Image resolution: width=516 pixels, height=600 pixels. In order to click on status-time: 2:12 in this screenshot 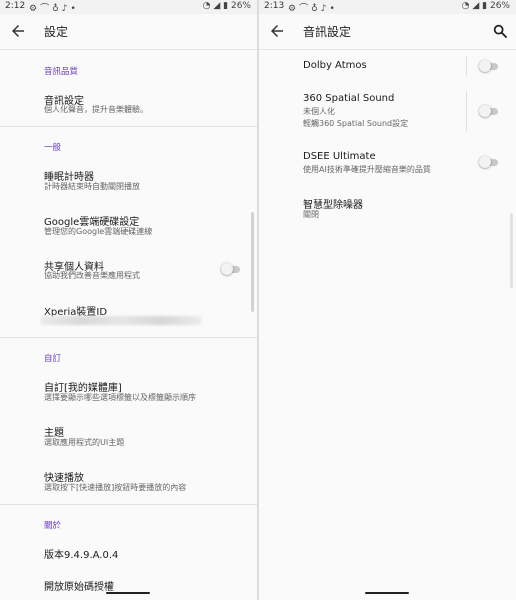, I will do `click(15, 6)`.